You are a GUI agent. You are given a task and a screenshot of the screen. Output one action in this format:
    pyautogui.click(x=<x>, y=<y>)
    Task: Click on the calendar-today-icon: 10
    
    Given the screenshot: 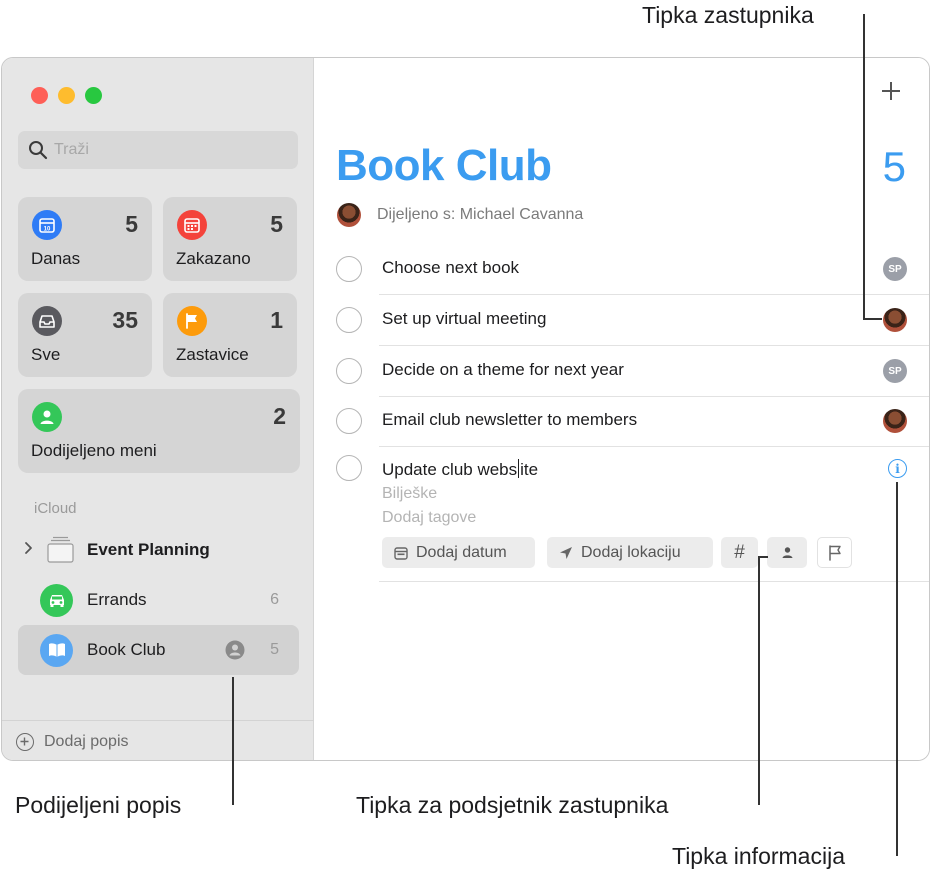 What is the action you would take?
    pyautogui.click(x=47, y=225)
    